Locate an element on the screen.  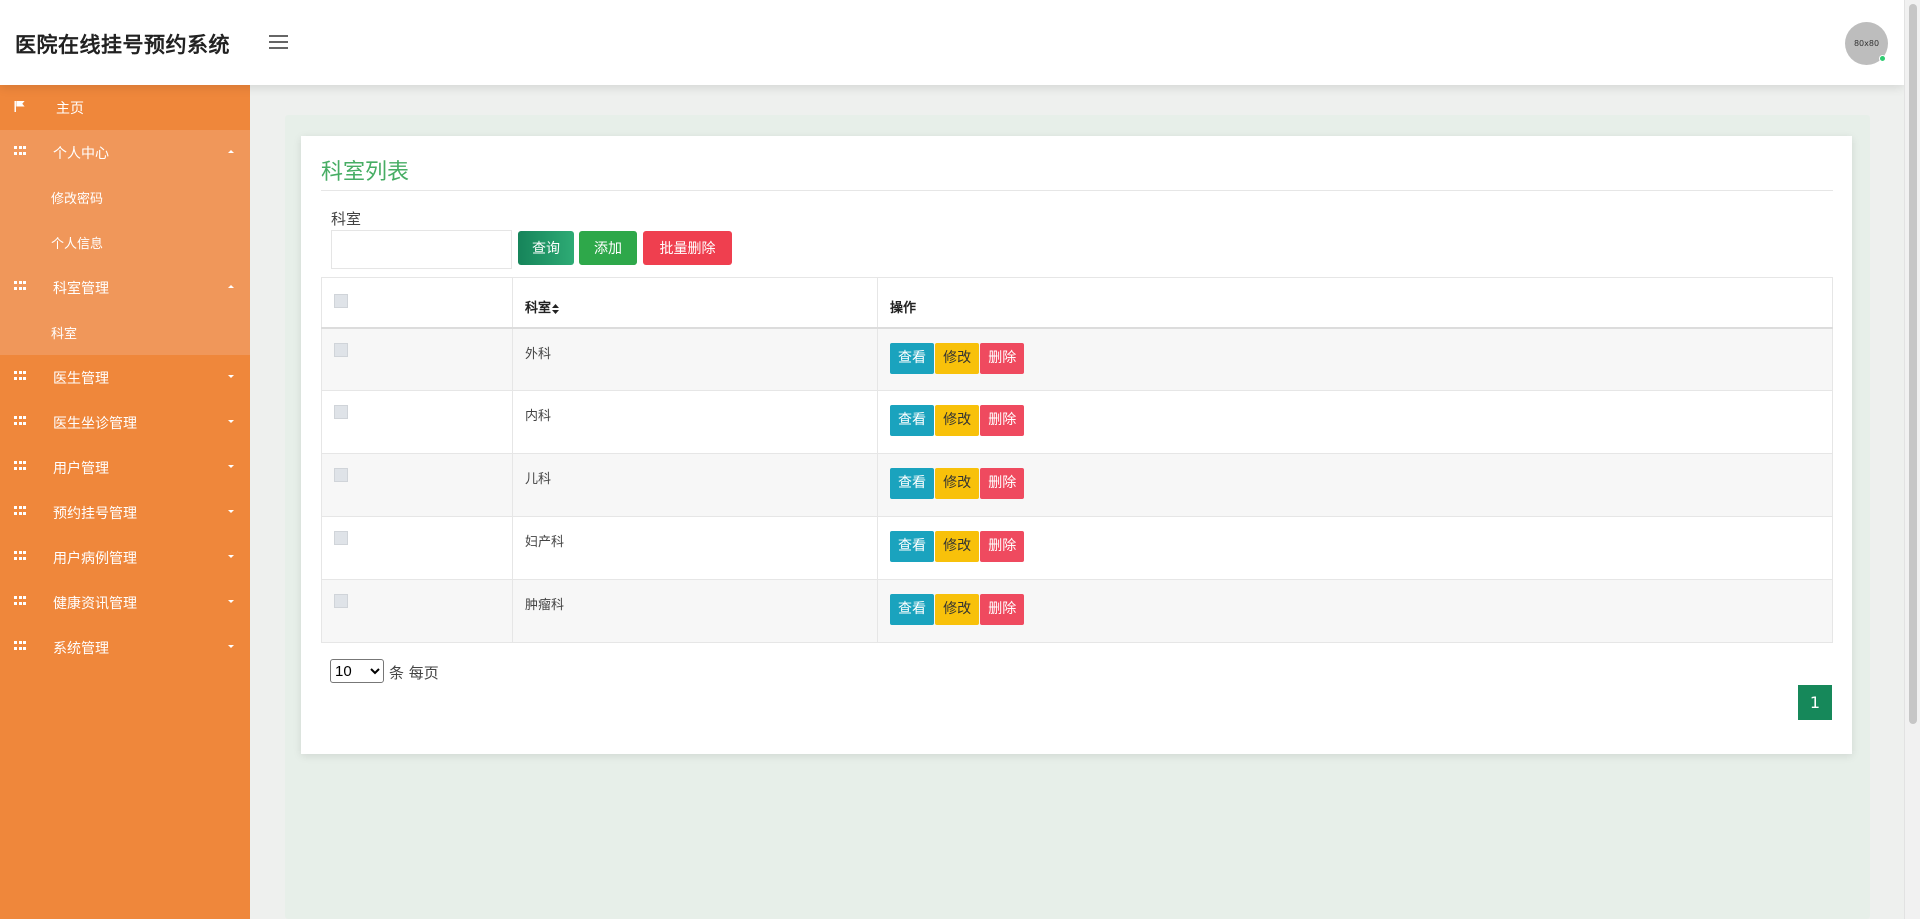
select-all-checkbox is located at coordinates (341, 301).